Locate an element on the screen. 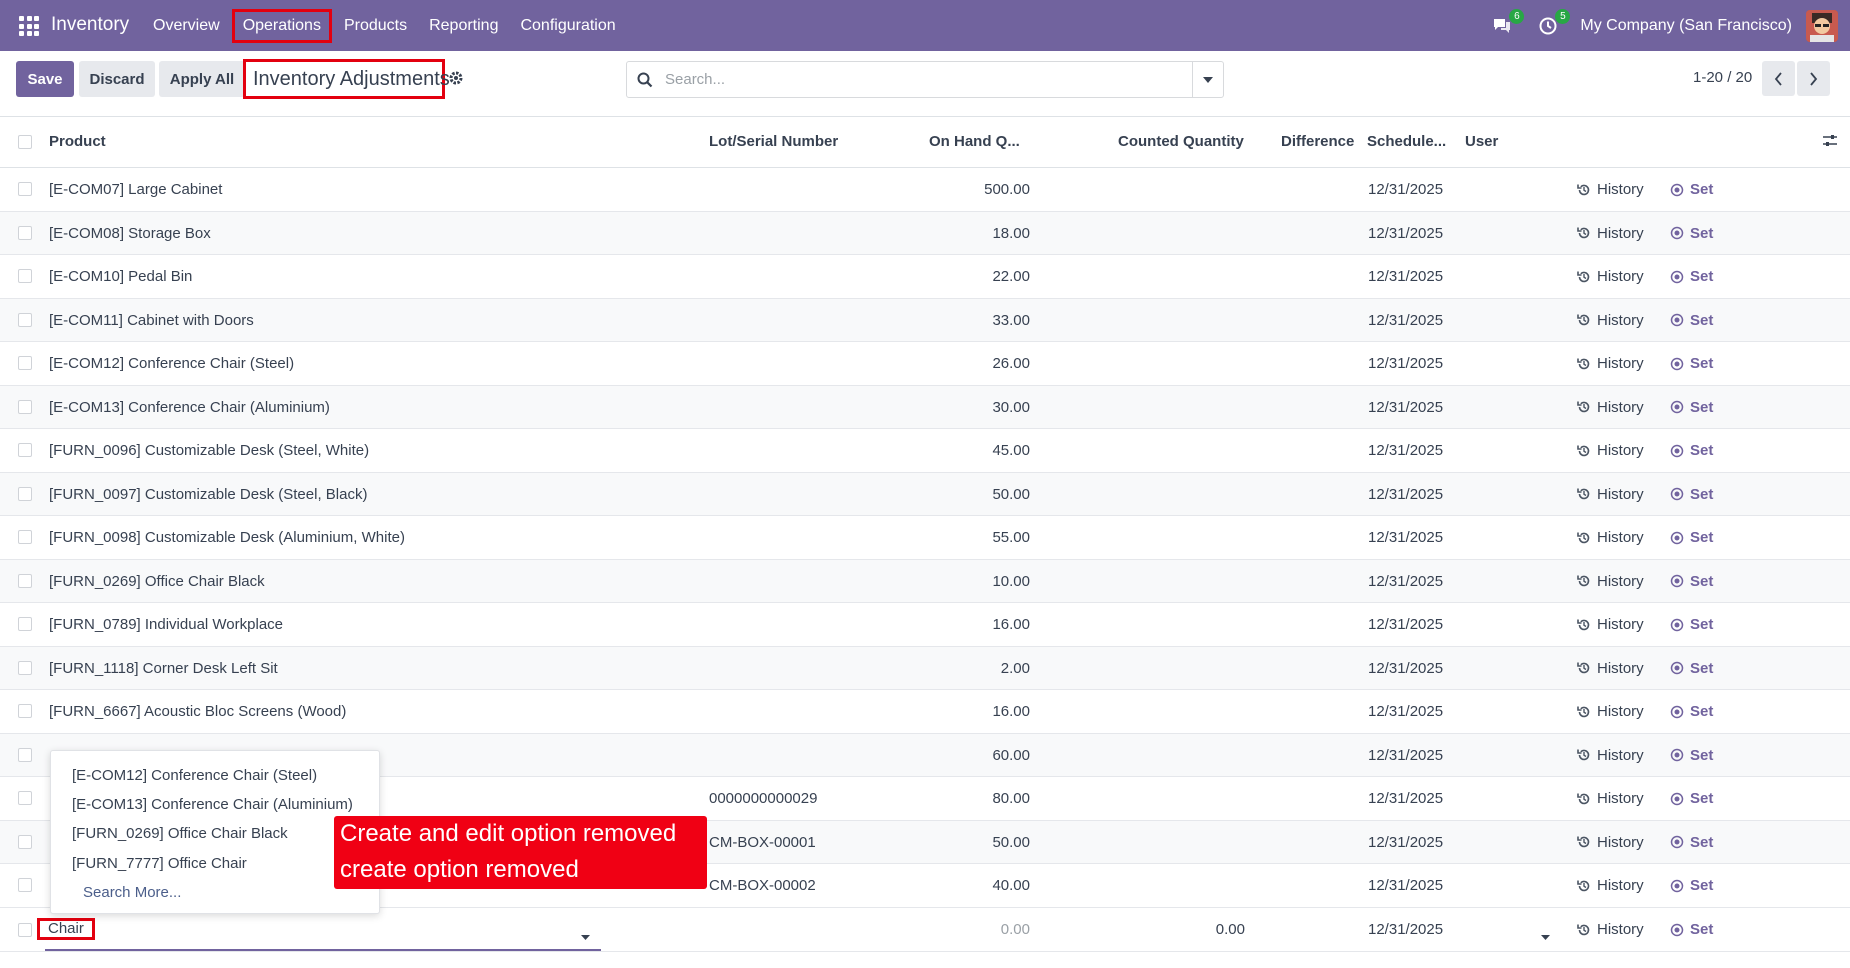  pager-previous-button is located at coordinates (1778, 78).